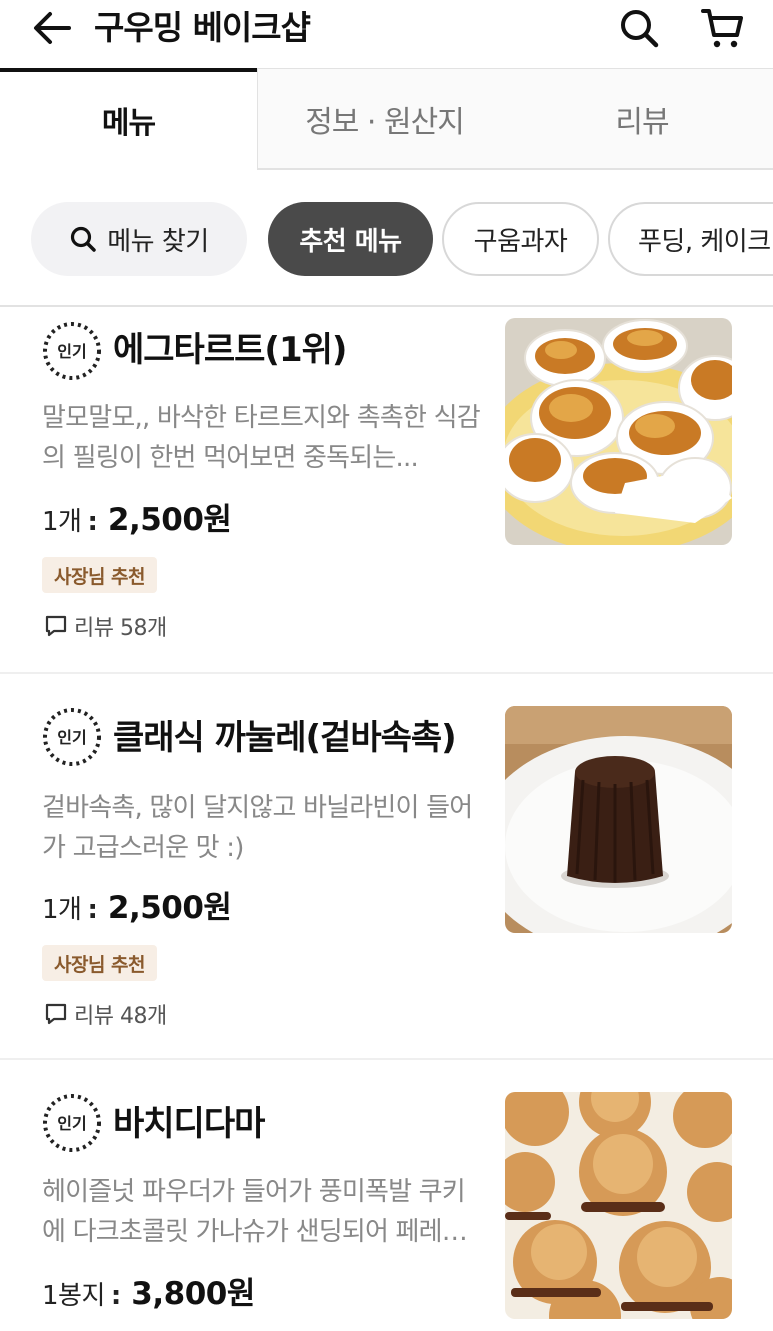  I want to click on chip-recommended: 추천 메뉴, so click(350, 239).